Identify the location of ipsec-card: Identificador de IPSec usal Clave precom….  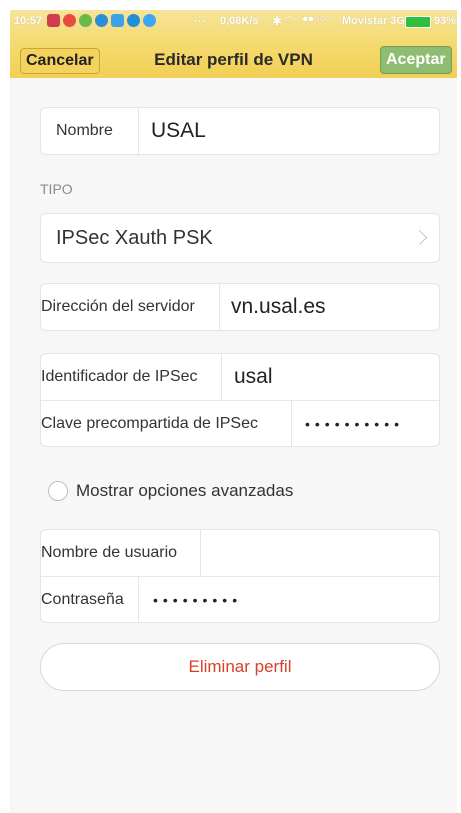
(240, 400).